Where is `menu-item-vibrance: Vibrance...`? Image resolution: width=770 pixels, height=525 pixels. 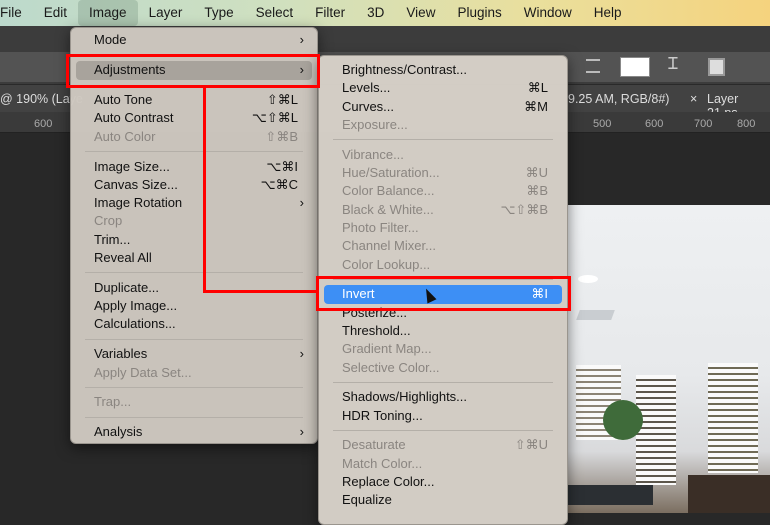
menu-item-vibrance: Vibrance... is located at coordinates (443, 155).